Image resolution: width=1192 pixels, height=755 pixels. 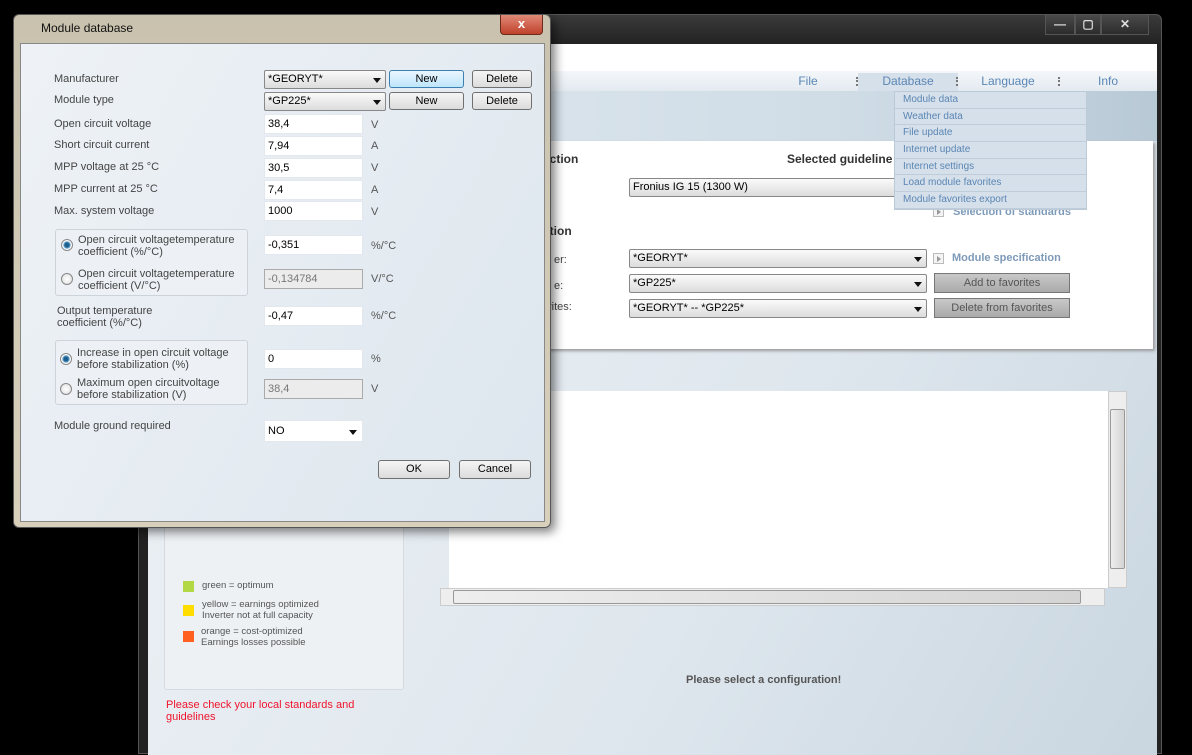 I want to click on module-value: *GP225*, so click(x=654, y=283).